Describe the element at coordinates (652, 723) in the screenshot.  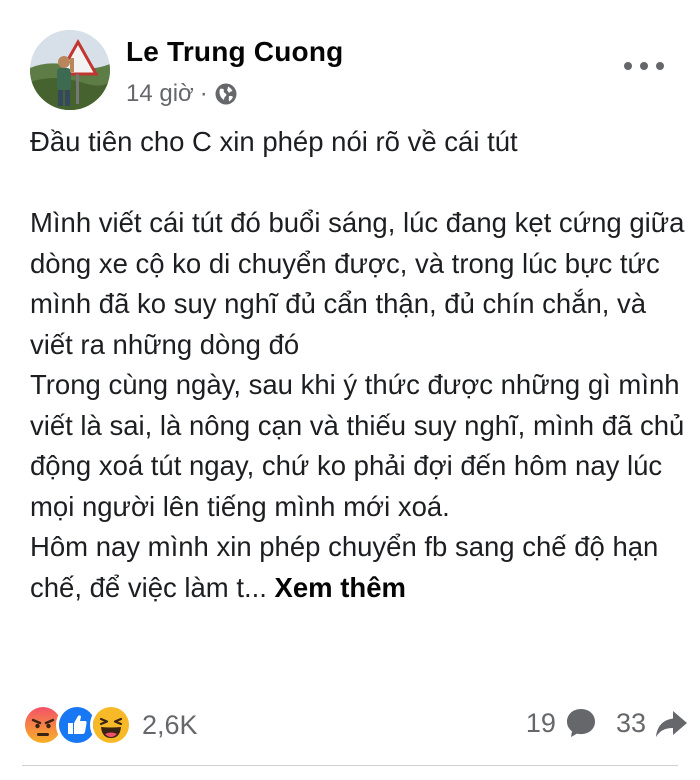
I see `shares-stat: 33` at that location.